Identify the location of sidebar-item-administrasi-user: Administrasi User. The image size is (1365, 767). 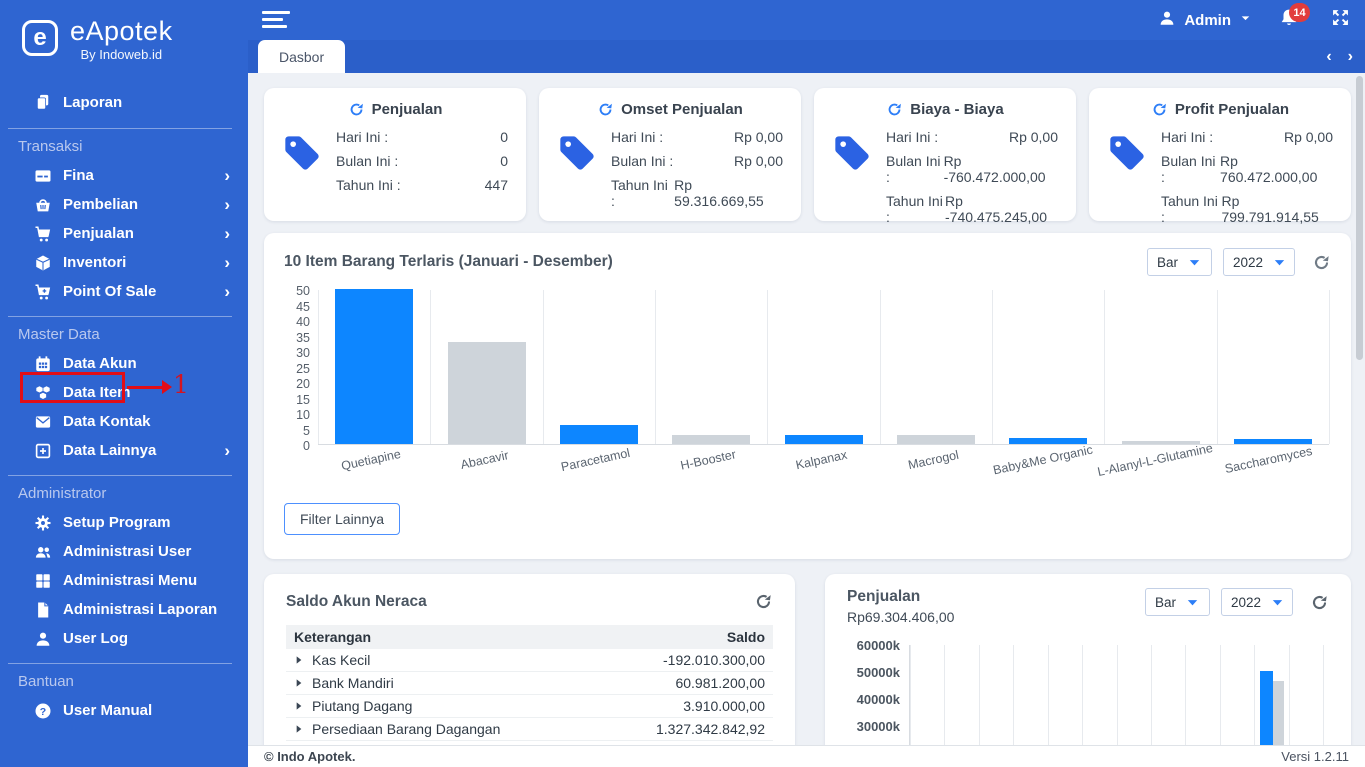
(124, 551).